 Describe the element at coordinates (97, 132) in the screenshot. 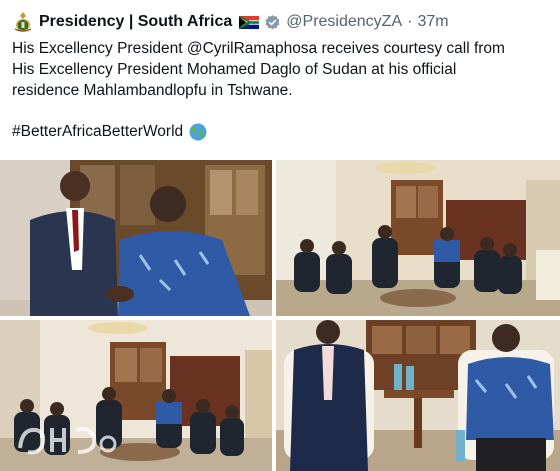

I see `hashtag-link: #BetterAfricaBetterWorld` at that location.